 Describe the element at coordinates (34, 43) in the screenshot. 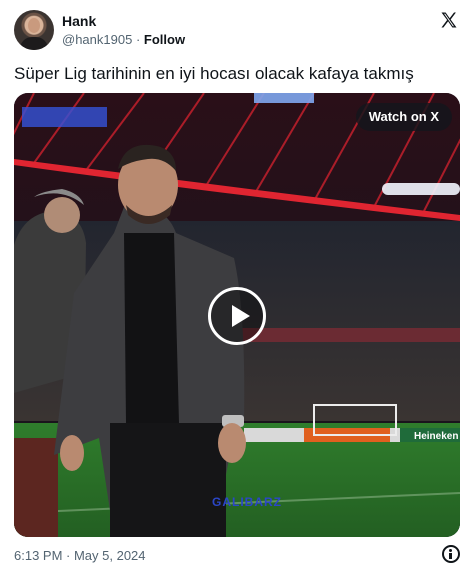

I see `avatar-shirt` at that location.